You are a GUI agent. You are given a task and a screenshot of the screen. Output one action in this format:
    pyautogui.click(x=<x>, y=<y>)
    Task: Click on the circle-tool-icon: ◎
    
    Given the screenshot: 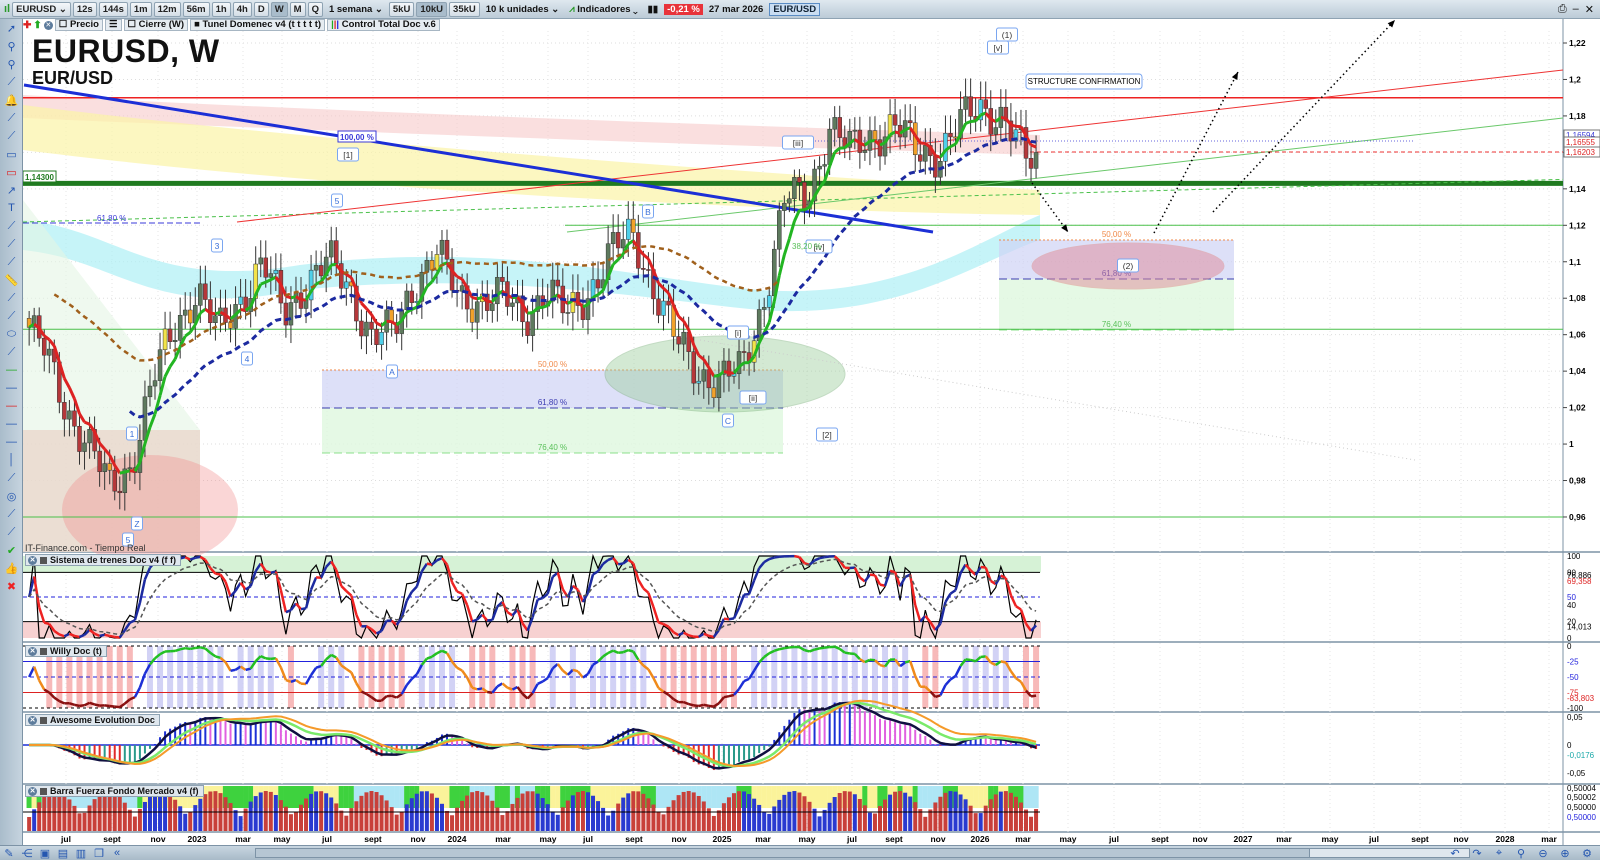 What is the action you would take?
    pyautogui.click(x=11, y=496)
    